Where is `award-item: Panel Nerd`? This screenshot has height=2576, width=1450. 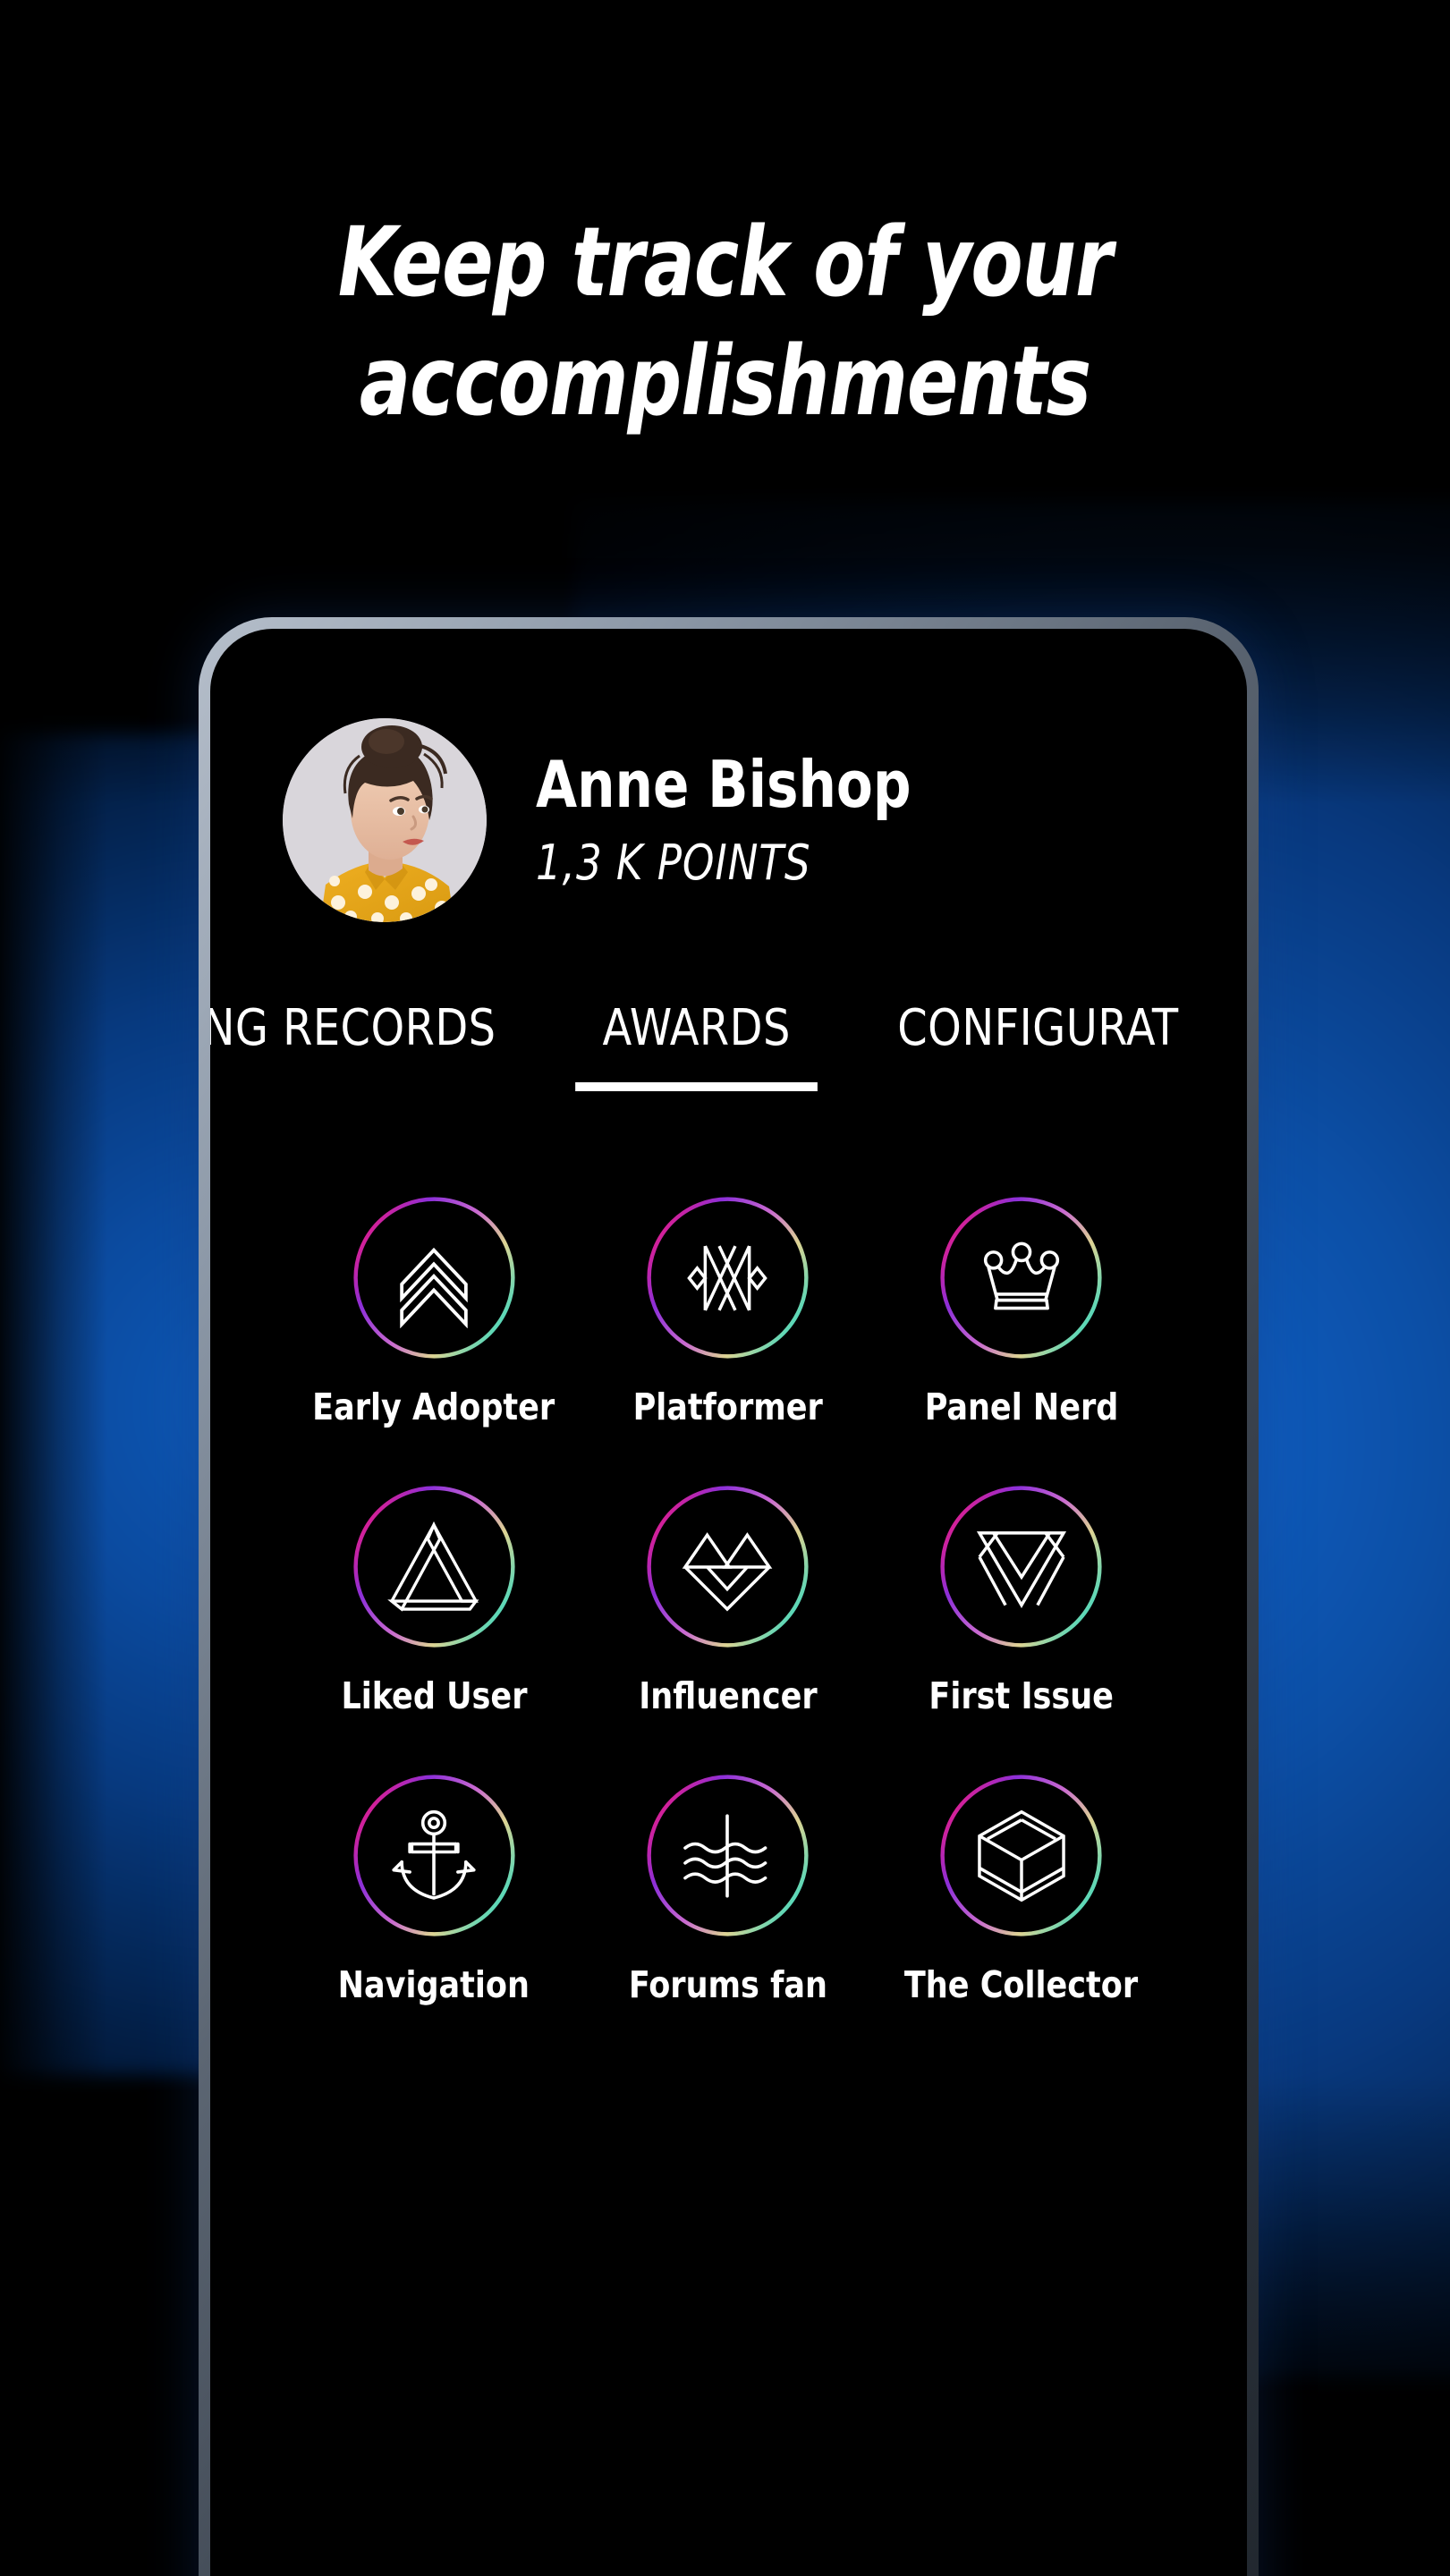 award-item: Panel Nerd is located at coordinates (1022, 1311).